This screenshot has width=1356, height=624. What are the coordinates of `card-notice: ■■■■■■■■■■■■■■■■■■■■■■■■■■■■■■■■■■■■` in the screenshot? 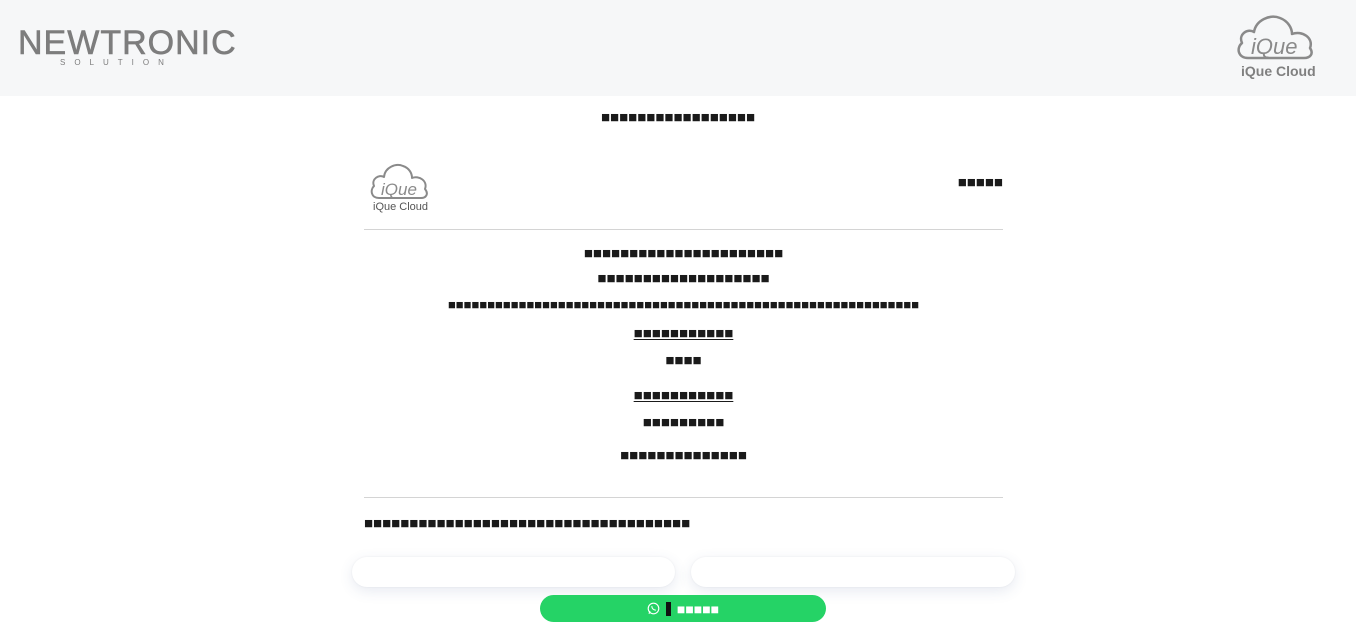 It's located at (527, 523).